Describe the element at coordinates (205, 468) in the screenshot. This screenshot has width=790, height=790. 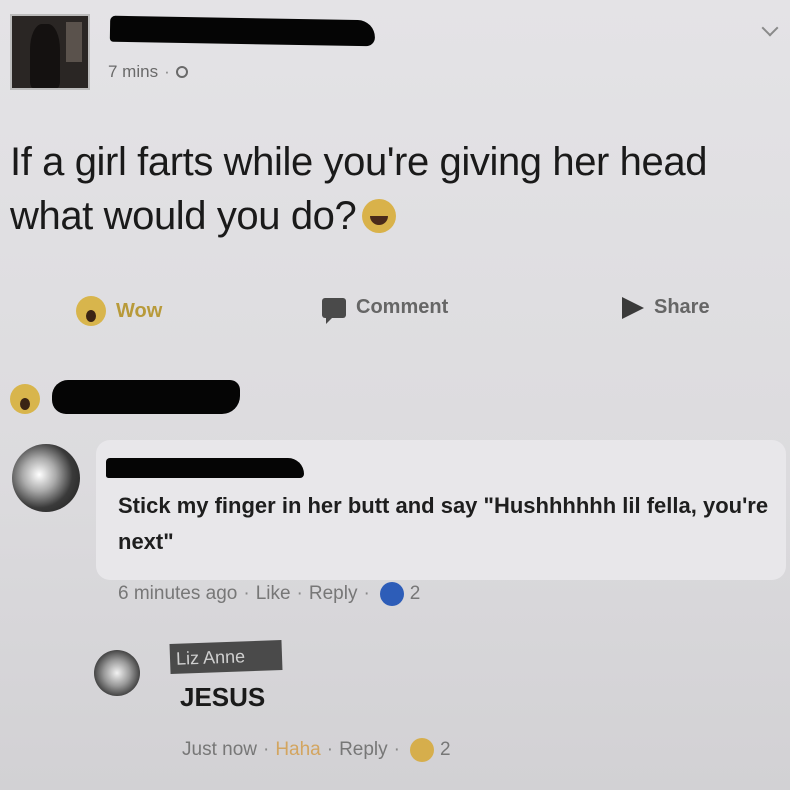
I see `redacted-commenter-name` at that location.